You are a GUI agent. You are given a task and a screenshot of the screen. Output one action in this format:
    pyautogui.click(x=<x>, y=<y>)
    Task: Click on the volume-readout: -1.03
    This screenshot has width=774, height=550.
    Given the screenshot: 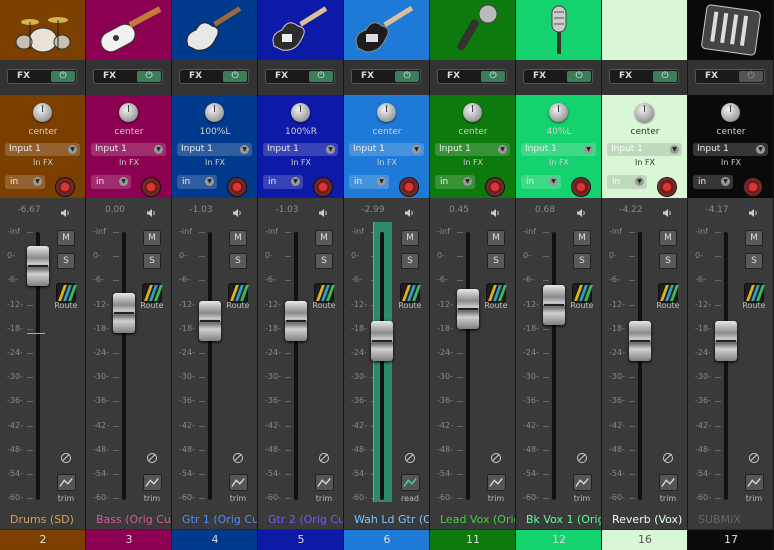 What is the action you would take?
    pyautogui.click(x=201, y=210)
    